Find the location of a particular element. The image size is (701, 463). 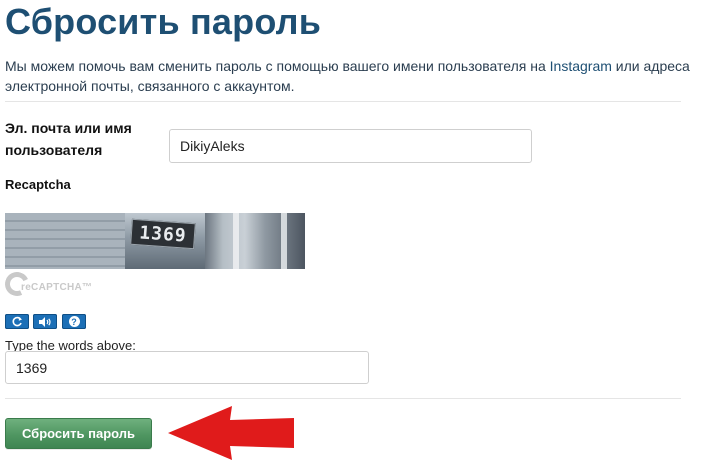

username-label: Эл. почта или имя пользователя is located at coordinates (68, 139).